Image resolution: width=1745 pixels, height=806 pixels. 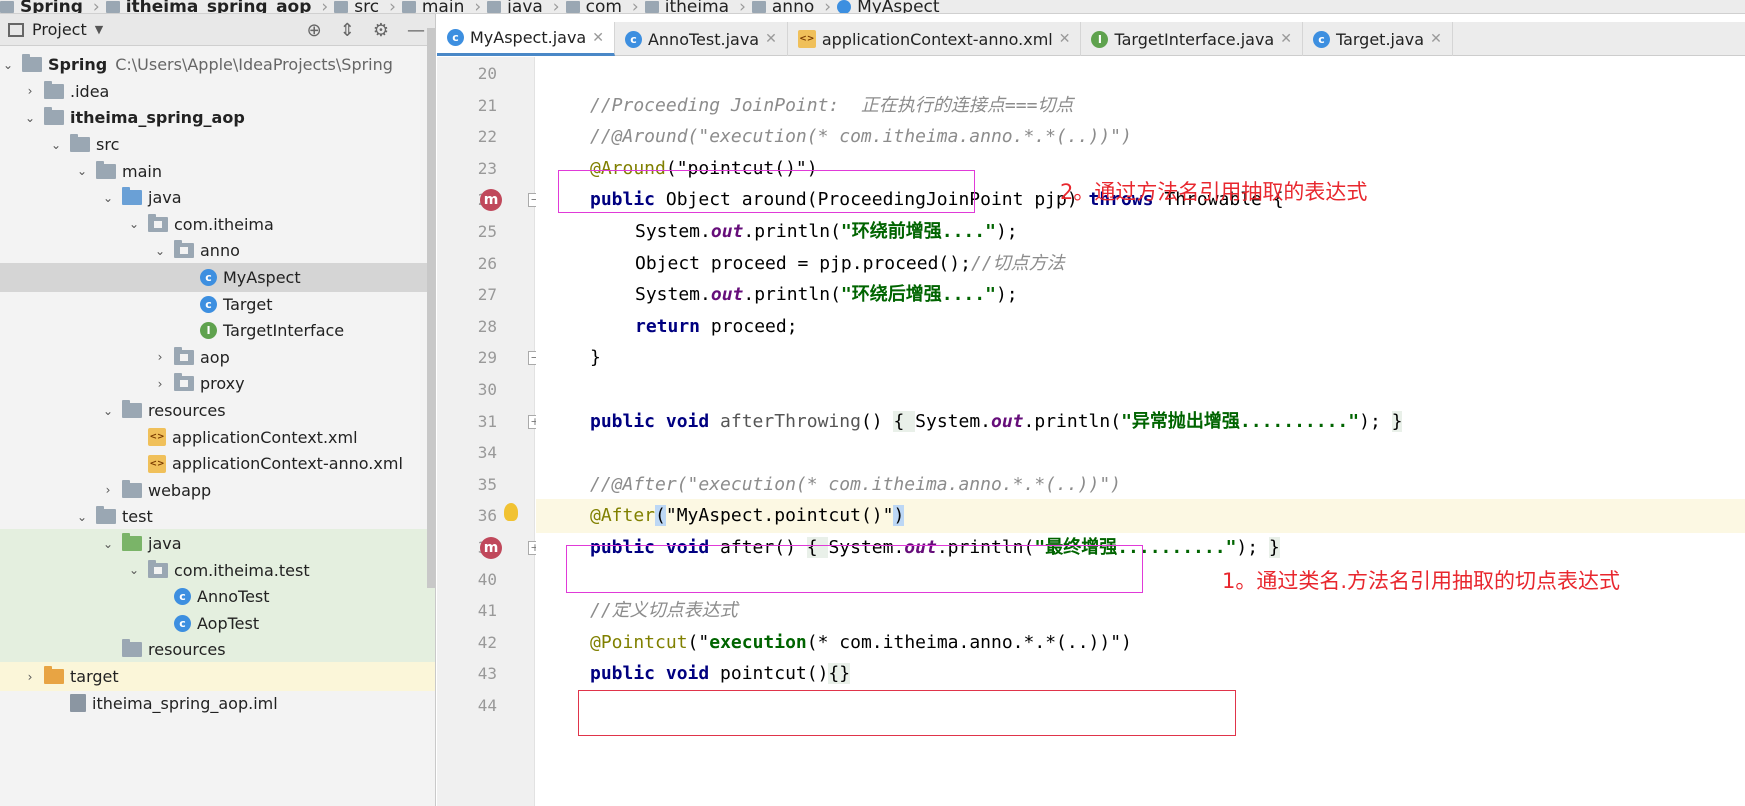 What do you see at coordinates (604, 6) in the screenshot?
I see `breadcrumb-item: com` at bounding box center [604, 6].